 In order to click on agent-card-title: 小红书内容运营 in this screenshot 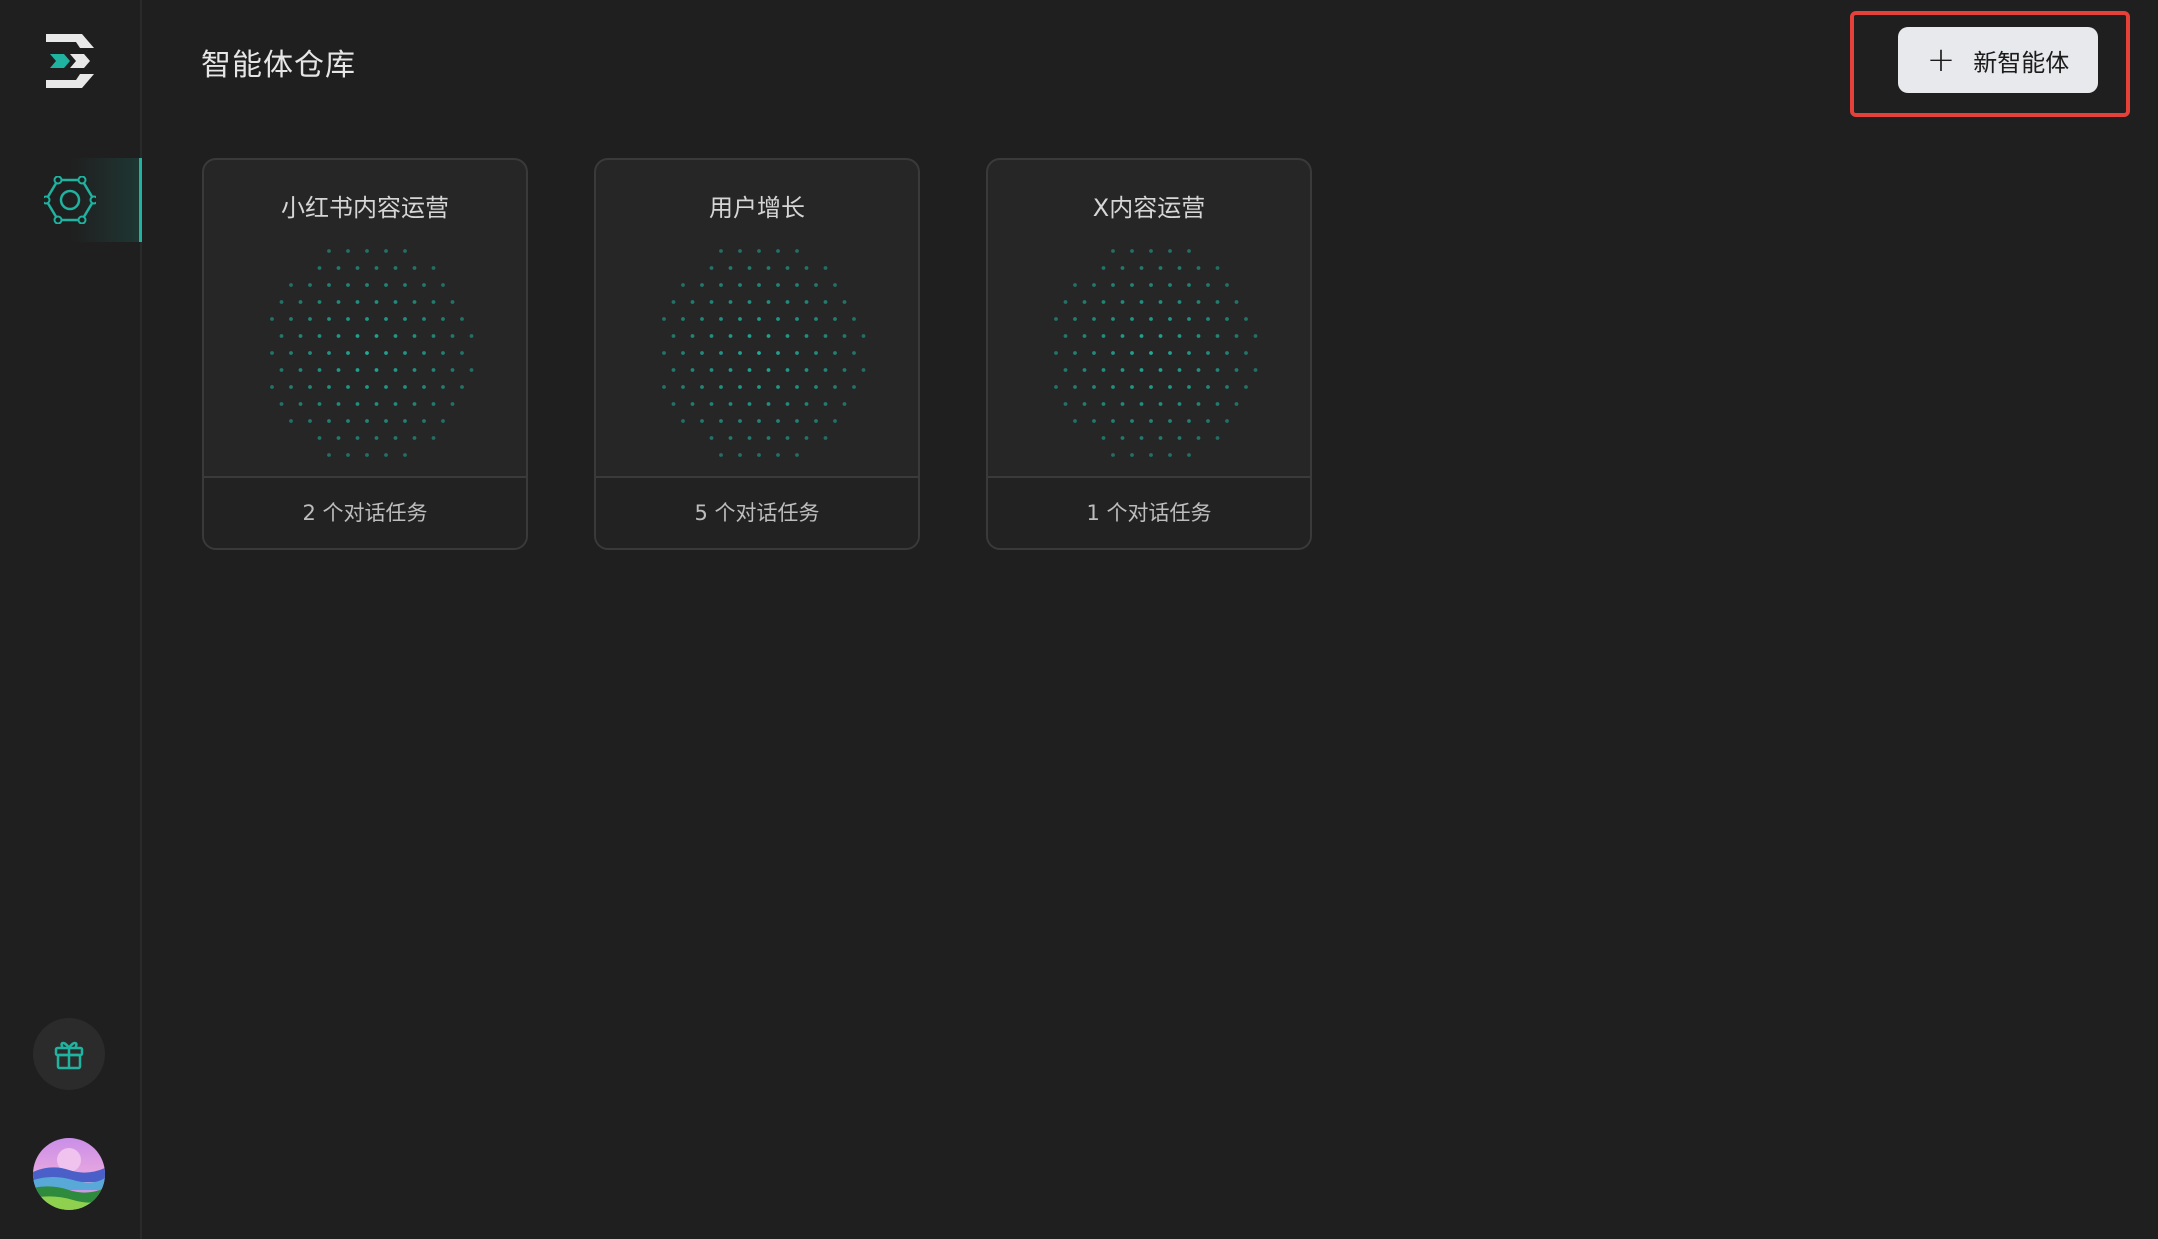, I will do `click(365, 208)`.